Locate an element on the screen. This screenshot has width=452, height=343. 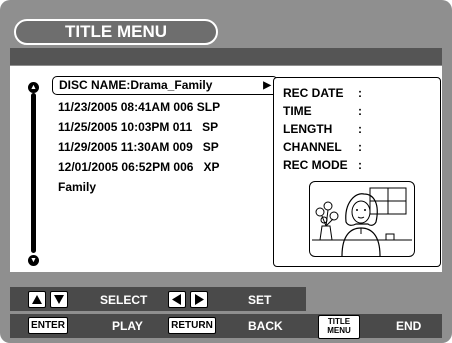
left-key is located at coordinates (177, 299).